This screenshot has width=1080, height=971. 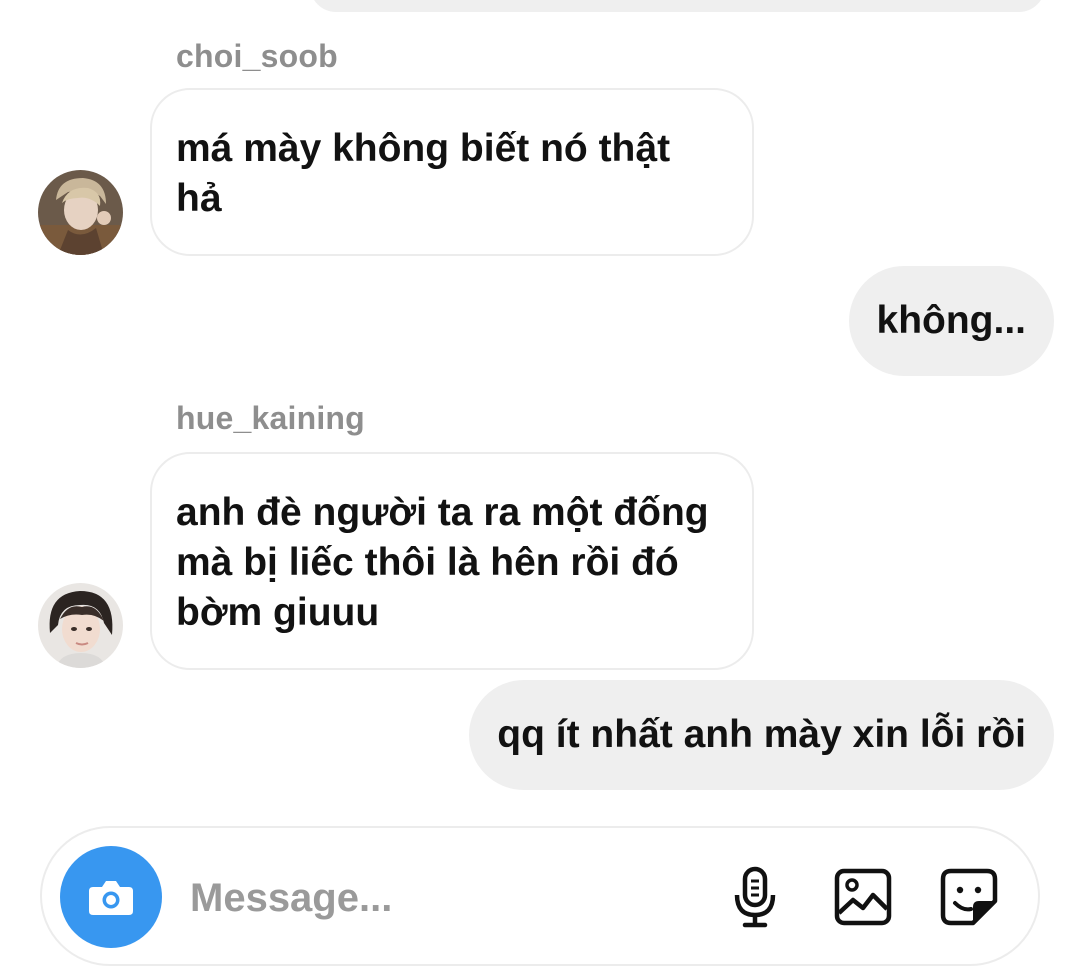 I want to click on camera-icon, so click(x=111, y=898).